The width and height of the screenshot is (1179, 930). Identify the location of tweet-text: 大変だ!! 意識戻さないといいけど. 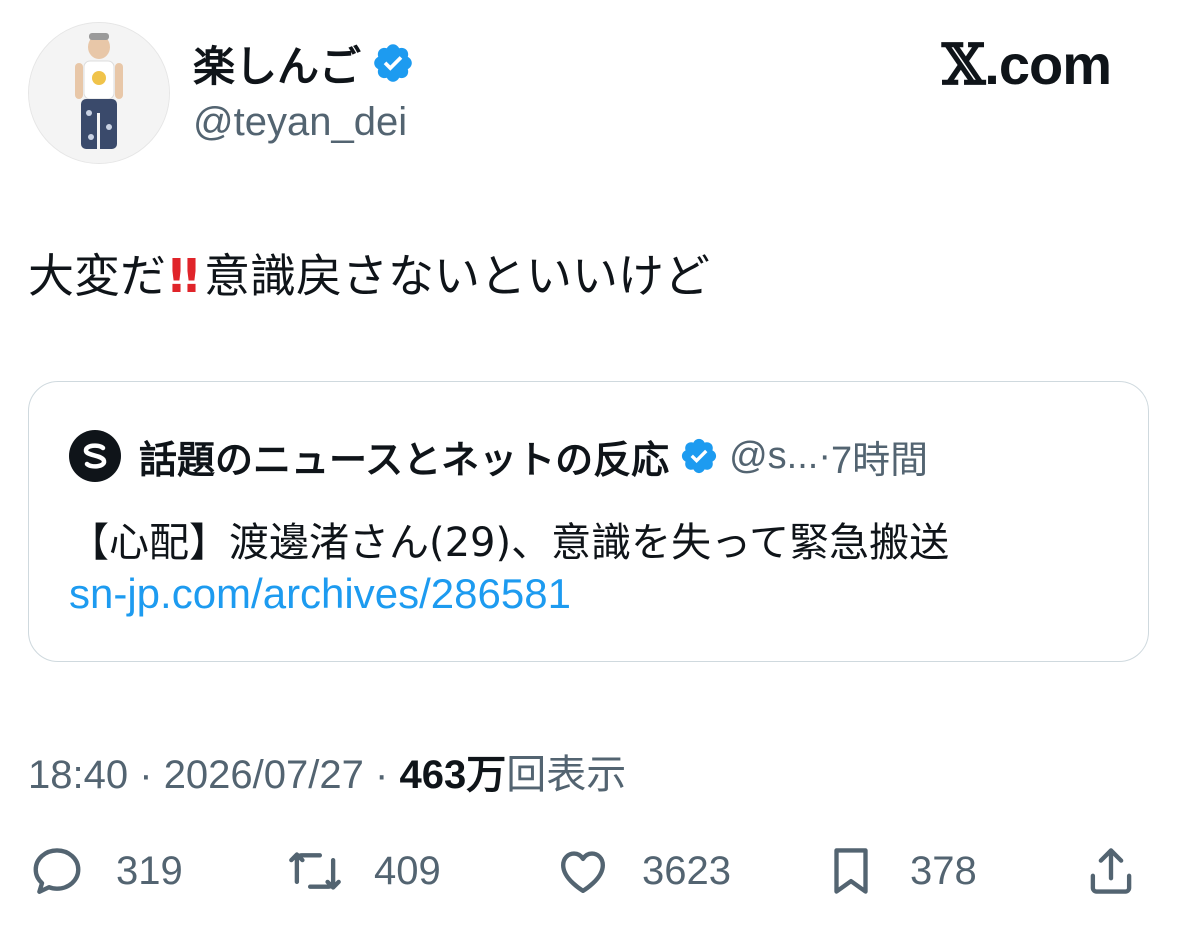
(369, 276).